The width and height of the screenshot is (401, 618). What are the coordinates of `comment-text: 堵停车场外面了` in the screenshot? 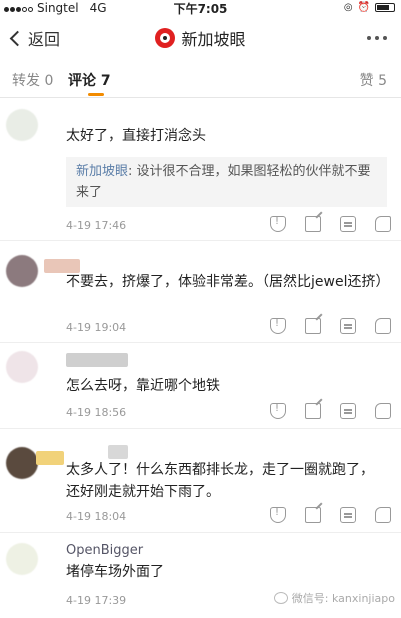 It's located at (115, 572).